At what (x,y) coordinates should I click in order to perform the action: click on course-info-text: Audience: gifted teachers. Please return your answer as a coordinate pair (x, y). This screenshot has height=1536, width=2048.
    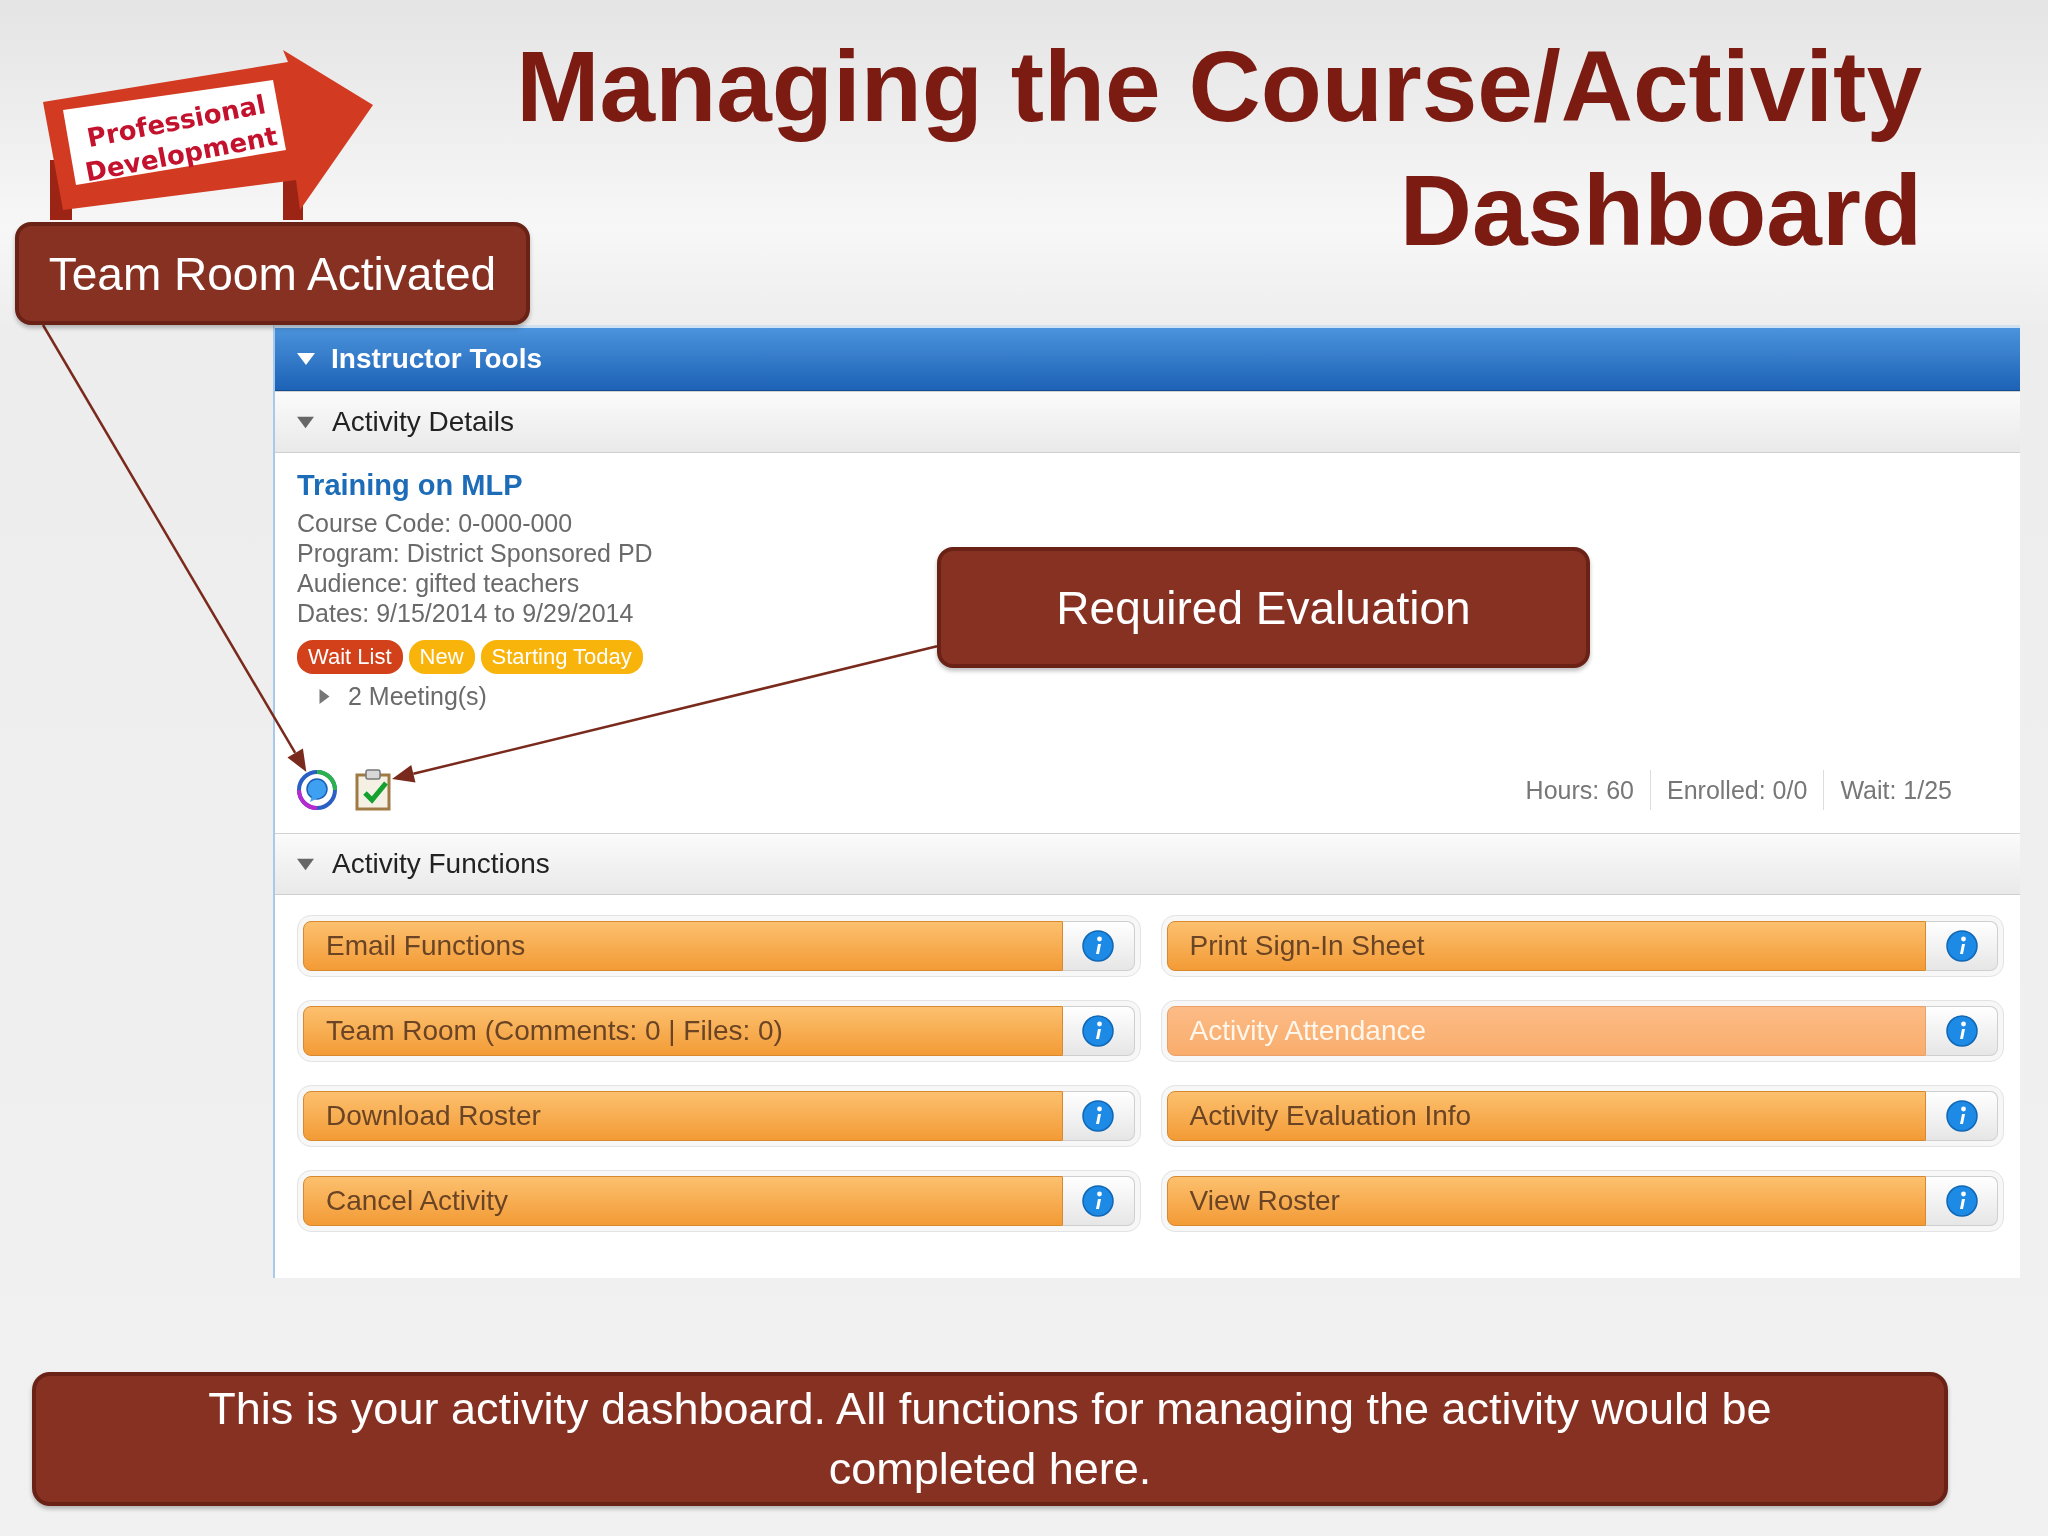
    Looking at the image, I should click on (438, 583).